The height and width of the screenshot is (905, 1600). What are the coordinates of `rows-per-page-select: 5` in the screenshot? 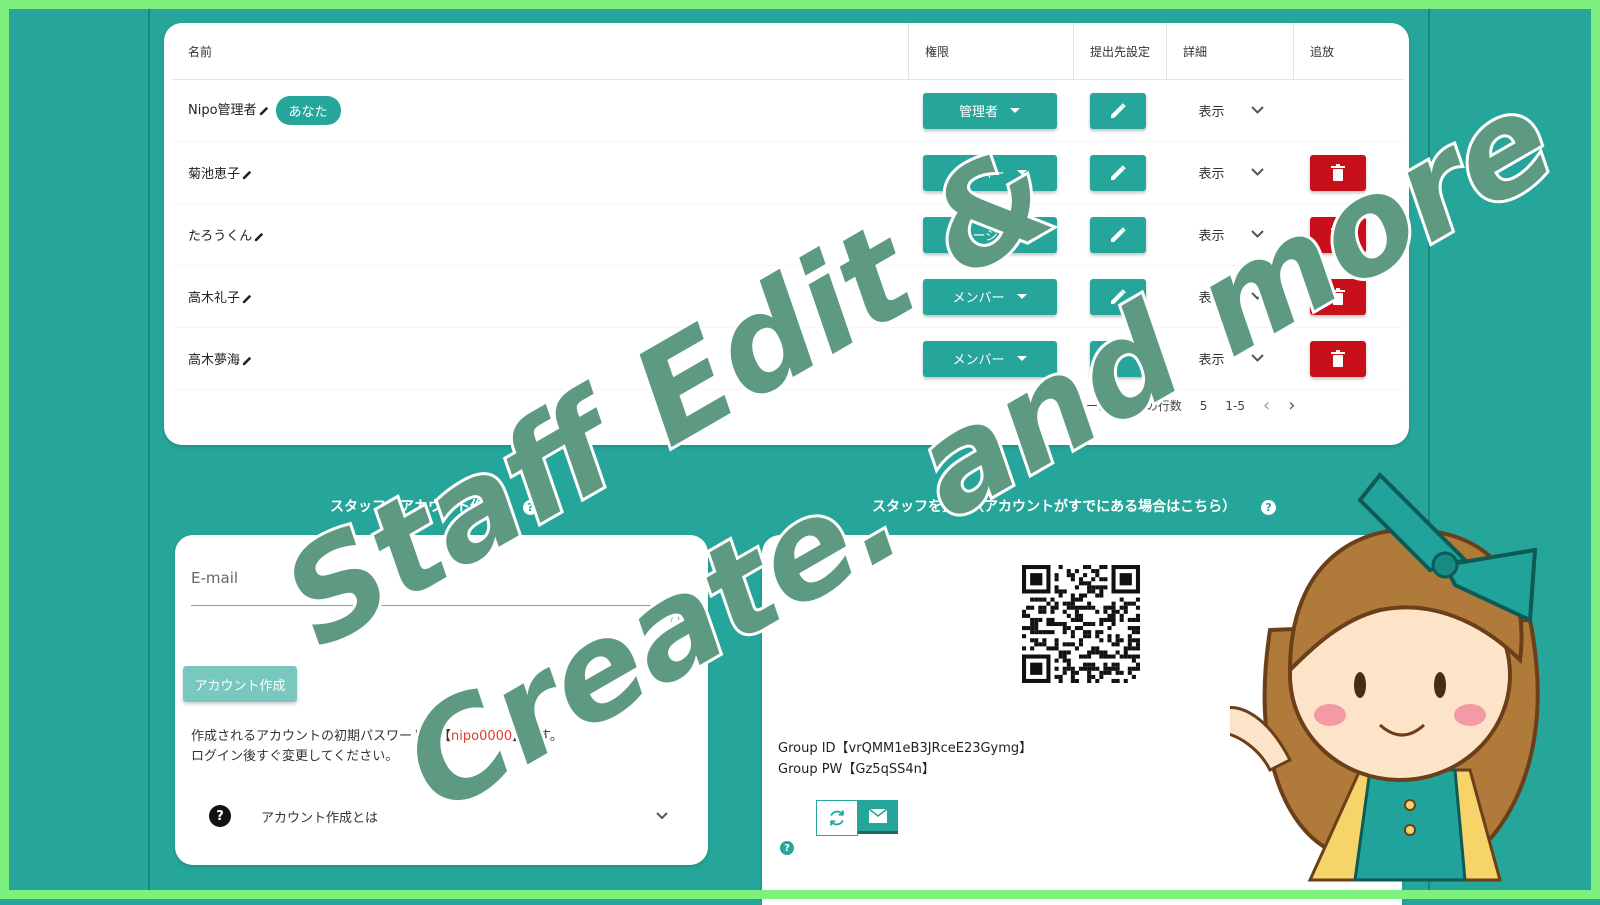 It's located at (1204, 406).